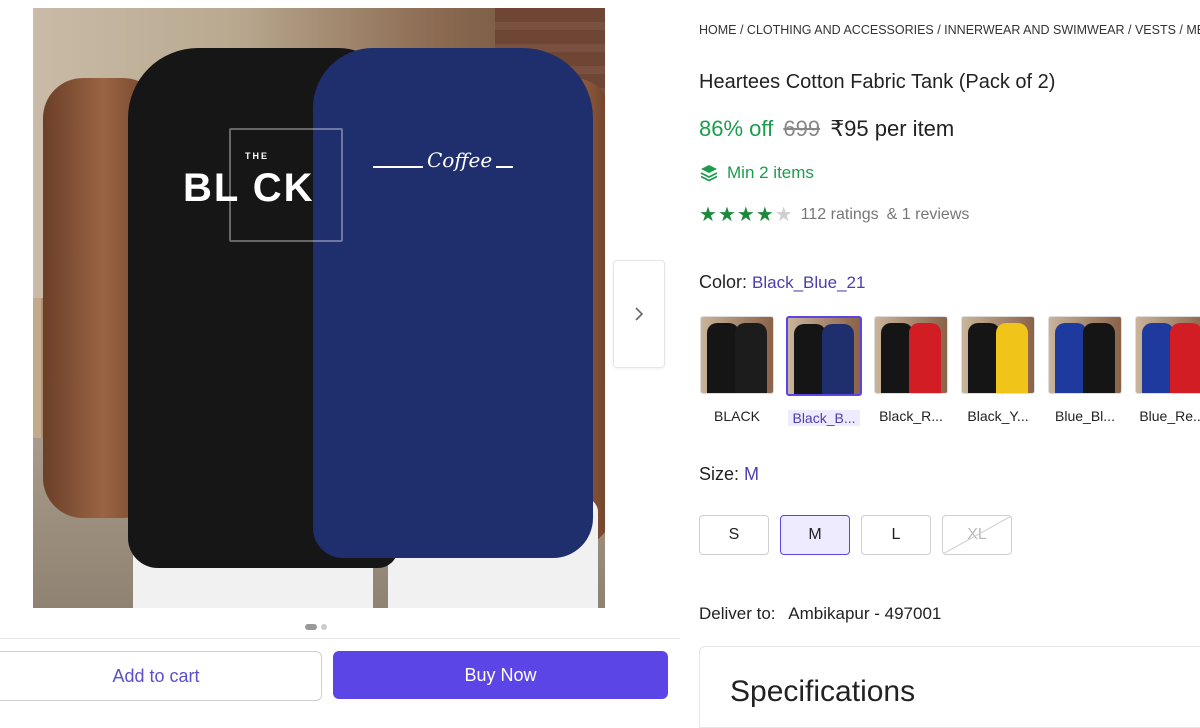 The image size is (1200, 728). I want to click on print-the: THE, so click(257, 156).